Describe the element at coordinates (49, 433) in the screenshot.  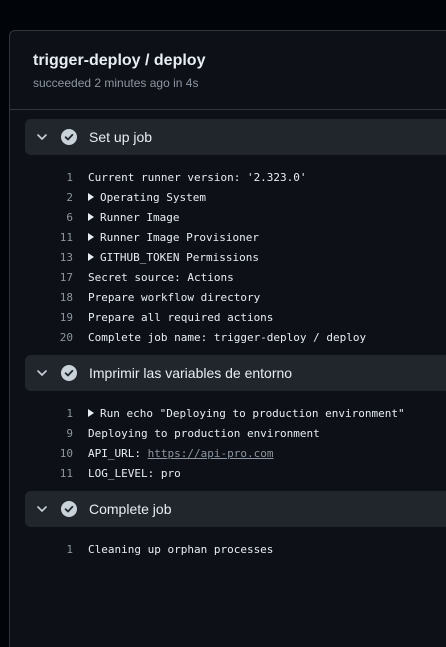
I see `line-number: 9` at that location.